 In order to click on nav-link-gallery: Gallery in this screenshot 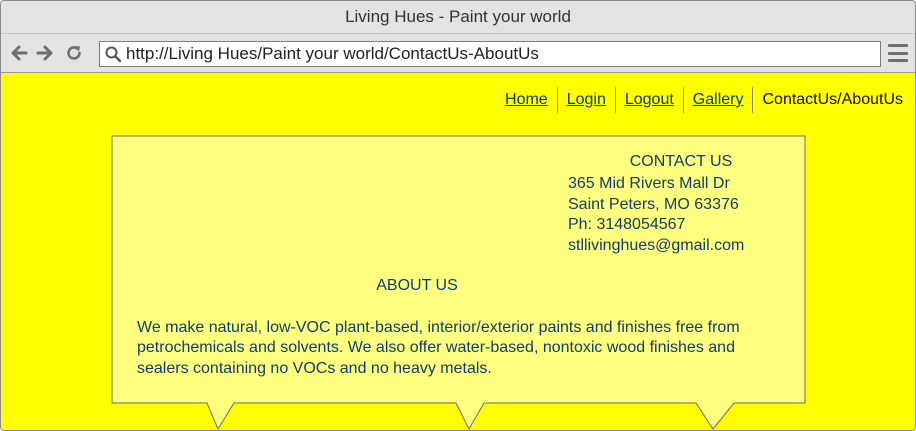, I will do `click(718, 100)`.